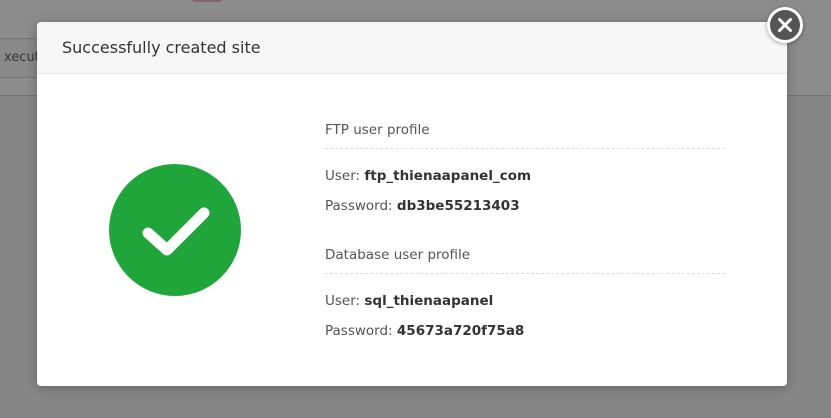  I want to click on database-user-value: sql_thienaapanel, so click(429, 301).